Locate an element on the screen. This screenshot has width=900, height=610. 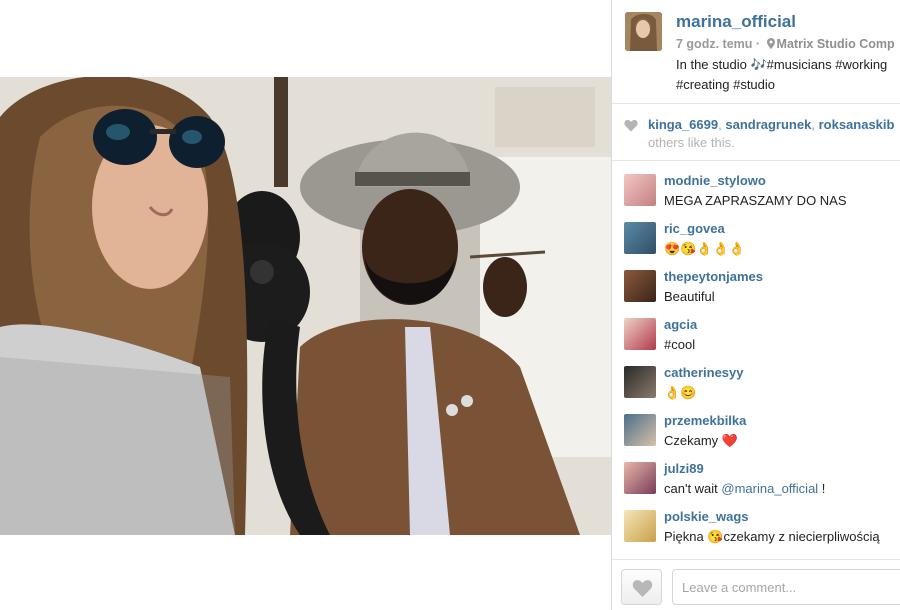
comment-text: can't wait @marina_official ! is located at coordinates (744, 488).